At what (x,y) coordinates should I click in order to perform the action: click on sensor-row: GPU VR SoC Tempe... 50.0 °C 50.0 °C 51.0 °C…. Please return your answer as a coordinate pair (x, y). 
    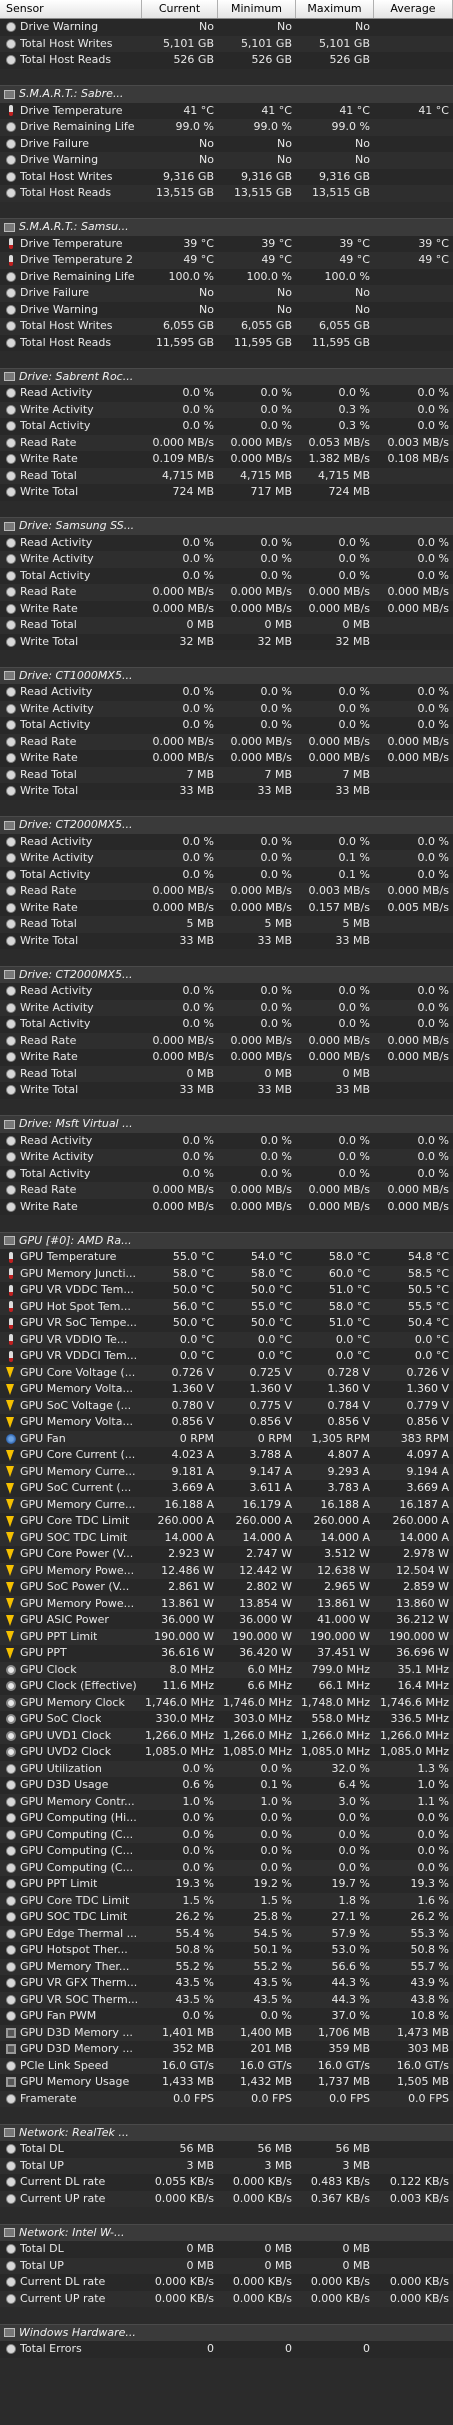
    Looking at the image, I should click on (226, 1323).